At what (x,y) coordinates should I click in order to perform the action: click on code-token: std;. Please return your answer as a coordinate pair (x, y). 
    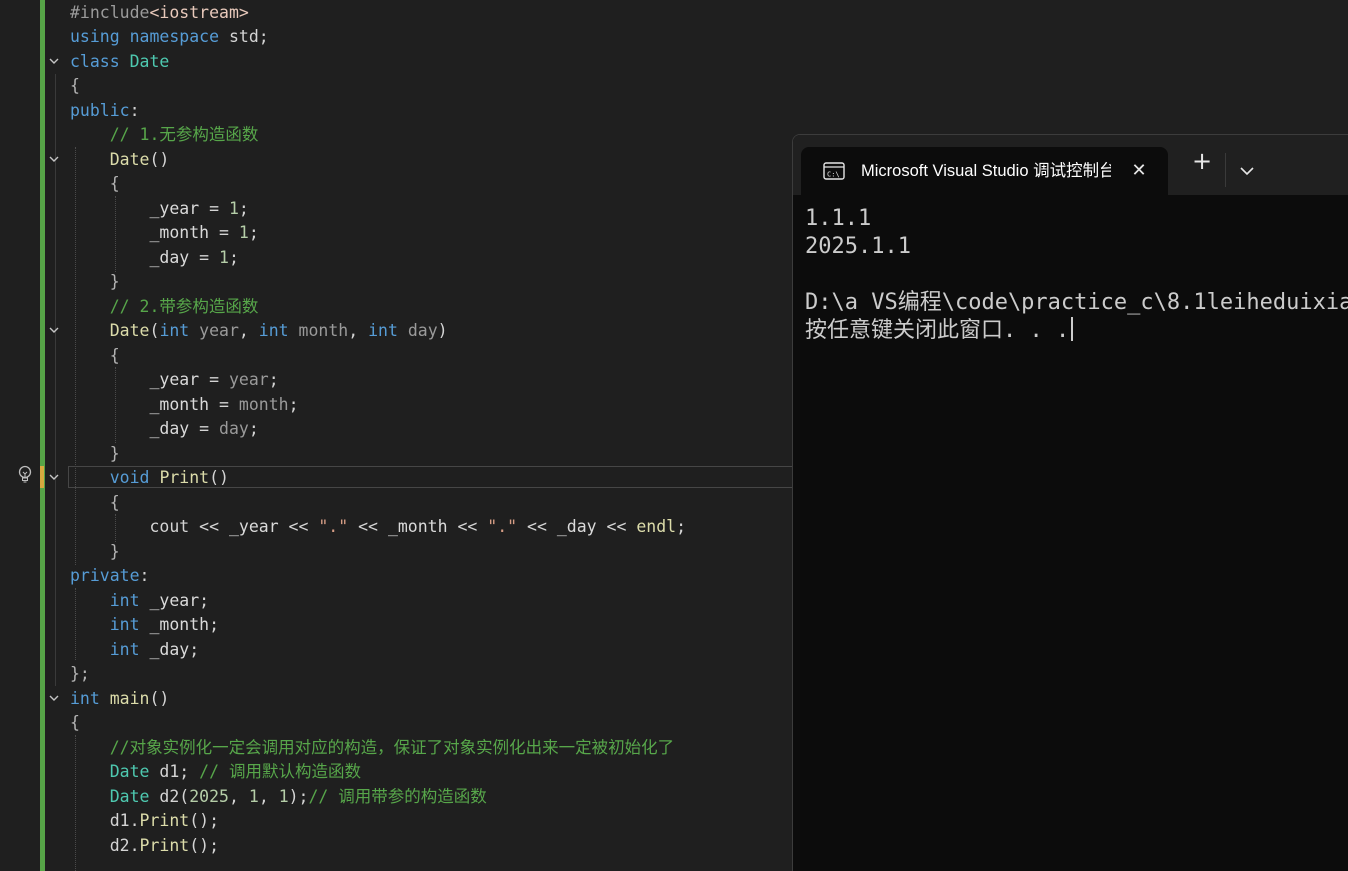
    Looking at the image, I should click on (244, 36).